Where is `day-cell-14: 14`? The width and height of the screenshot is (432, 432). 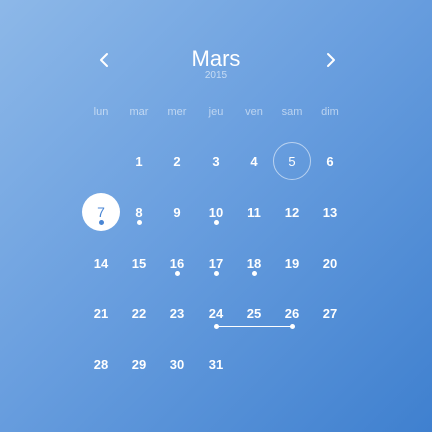 day-cell-14: 14 is located at coordinates (101, 263).